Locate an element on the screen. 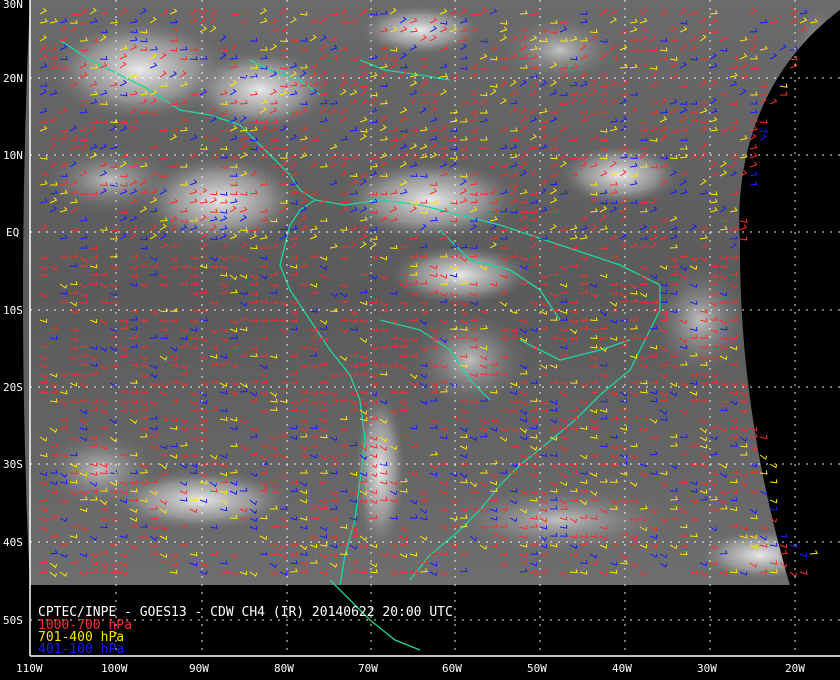 The height and width of the screenshot is (680, 840). latitude-labels: 30N 20N 10N EQ 10S 20S 30S 40S 50S is located at coordinates (13, 313).